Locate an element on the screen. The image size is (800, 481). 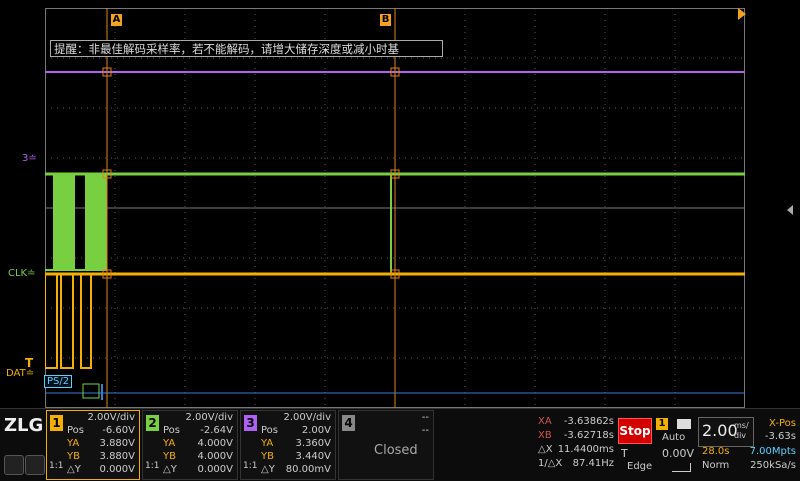
ch2-pos-label: Pos is located at coordinates (172, 430).